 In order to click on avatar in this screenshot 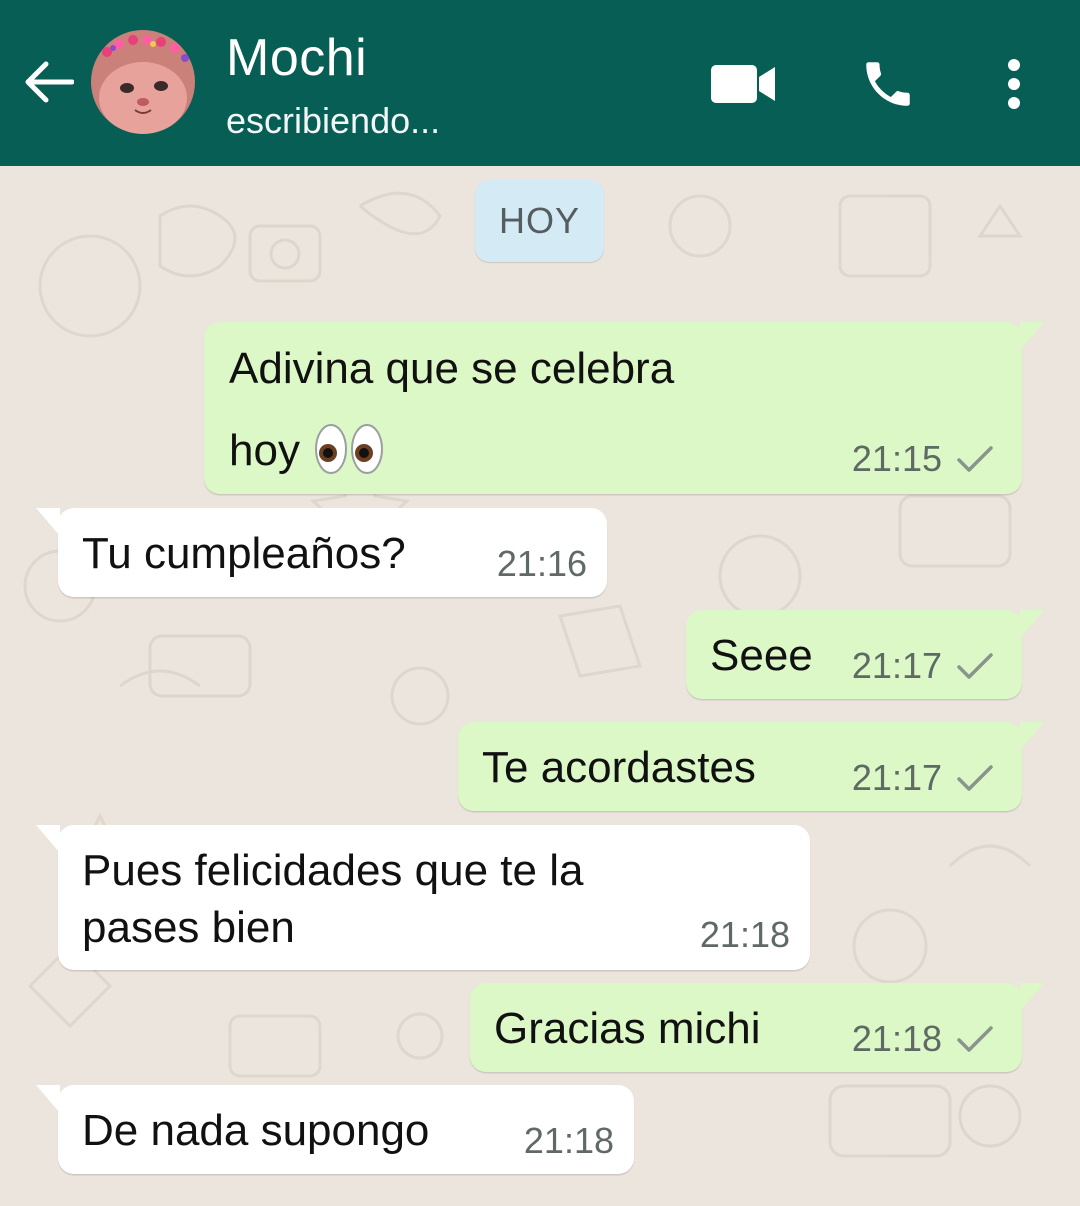, I will do `click(143, 82)`.